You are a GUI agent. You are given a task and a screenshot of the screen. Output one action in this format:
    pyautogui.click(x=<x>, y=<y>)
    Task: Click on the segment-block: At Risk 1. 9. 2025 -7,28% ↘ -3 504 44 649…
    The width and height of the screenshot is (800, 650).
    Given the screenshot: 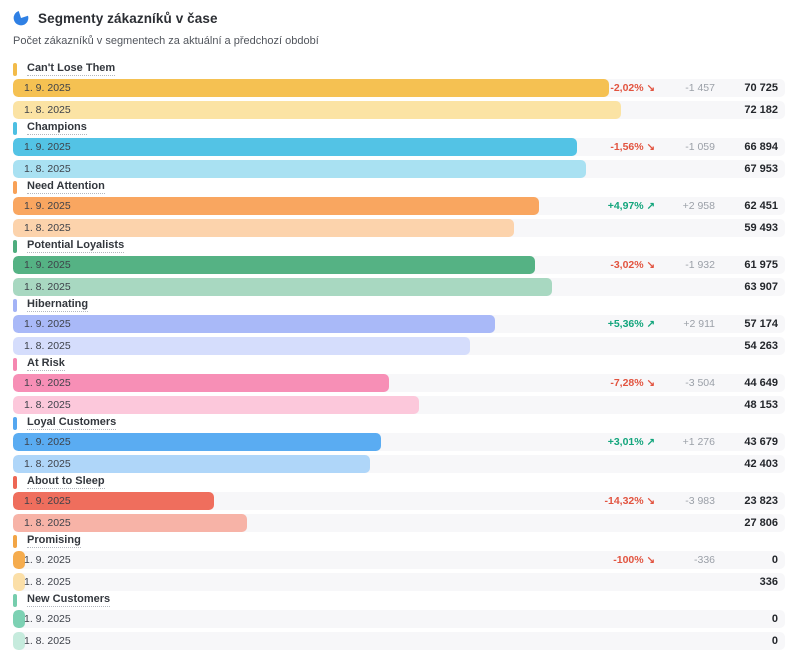 What is the action you would take?
    pyautogui.click(x=399, y=385)
    